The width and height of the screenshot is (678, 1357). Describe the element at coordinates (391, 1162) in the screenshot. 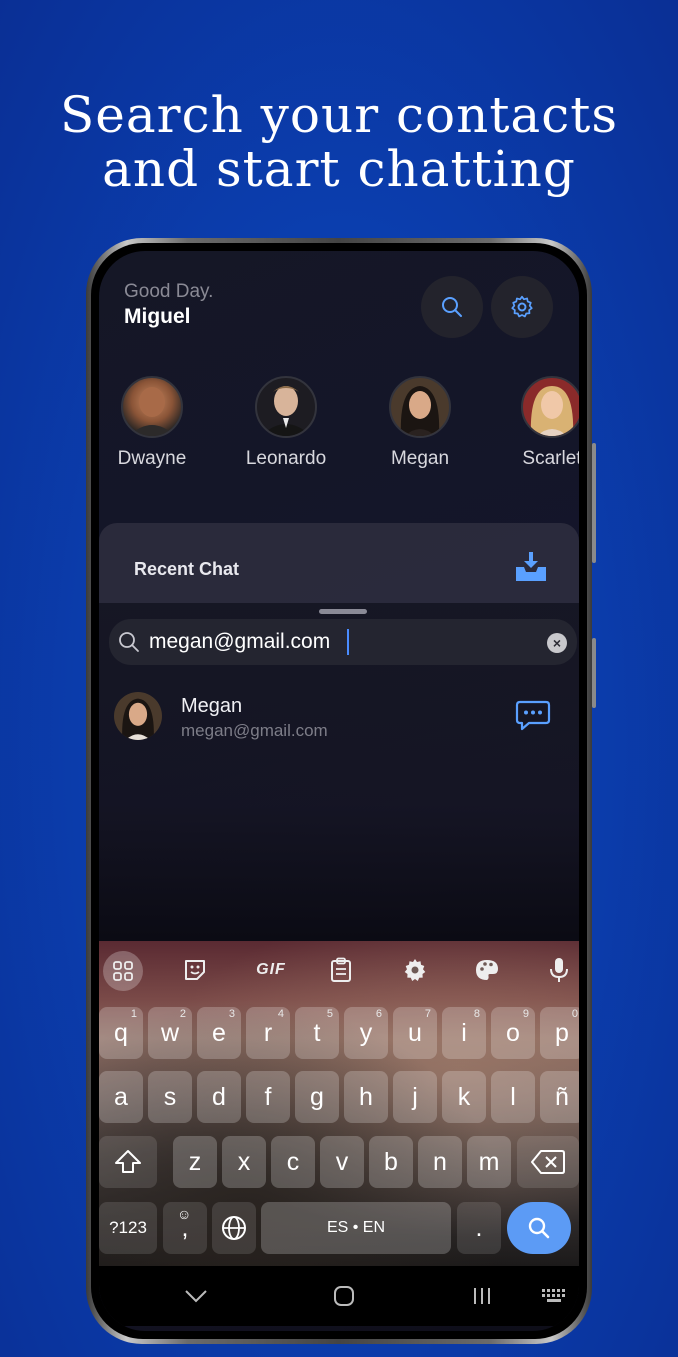

I see `key-b: b` at that location.